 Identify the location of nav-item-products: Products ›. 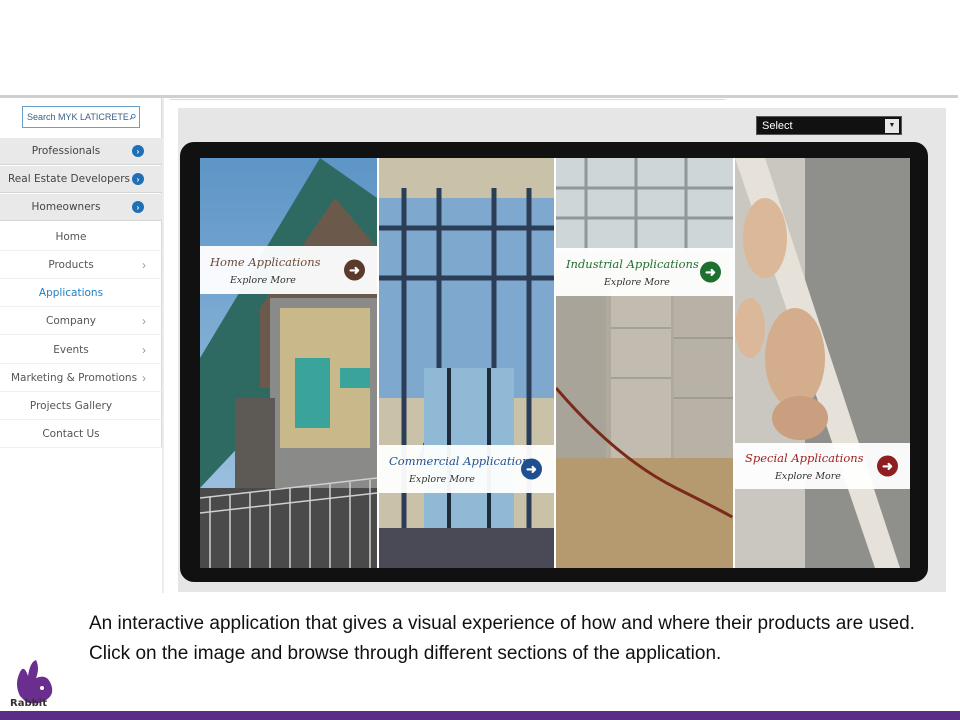
(81, 265).